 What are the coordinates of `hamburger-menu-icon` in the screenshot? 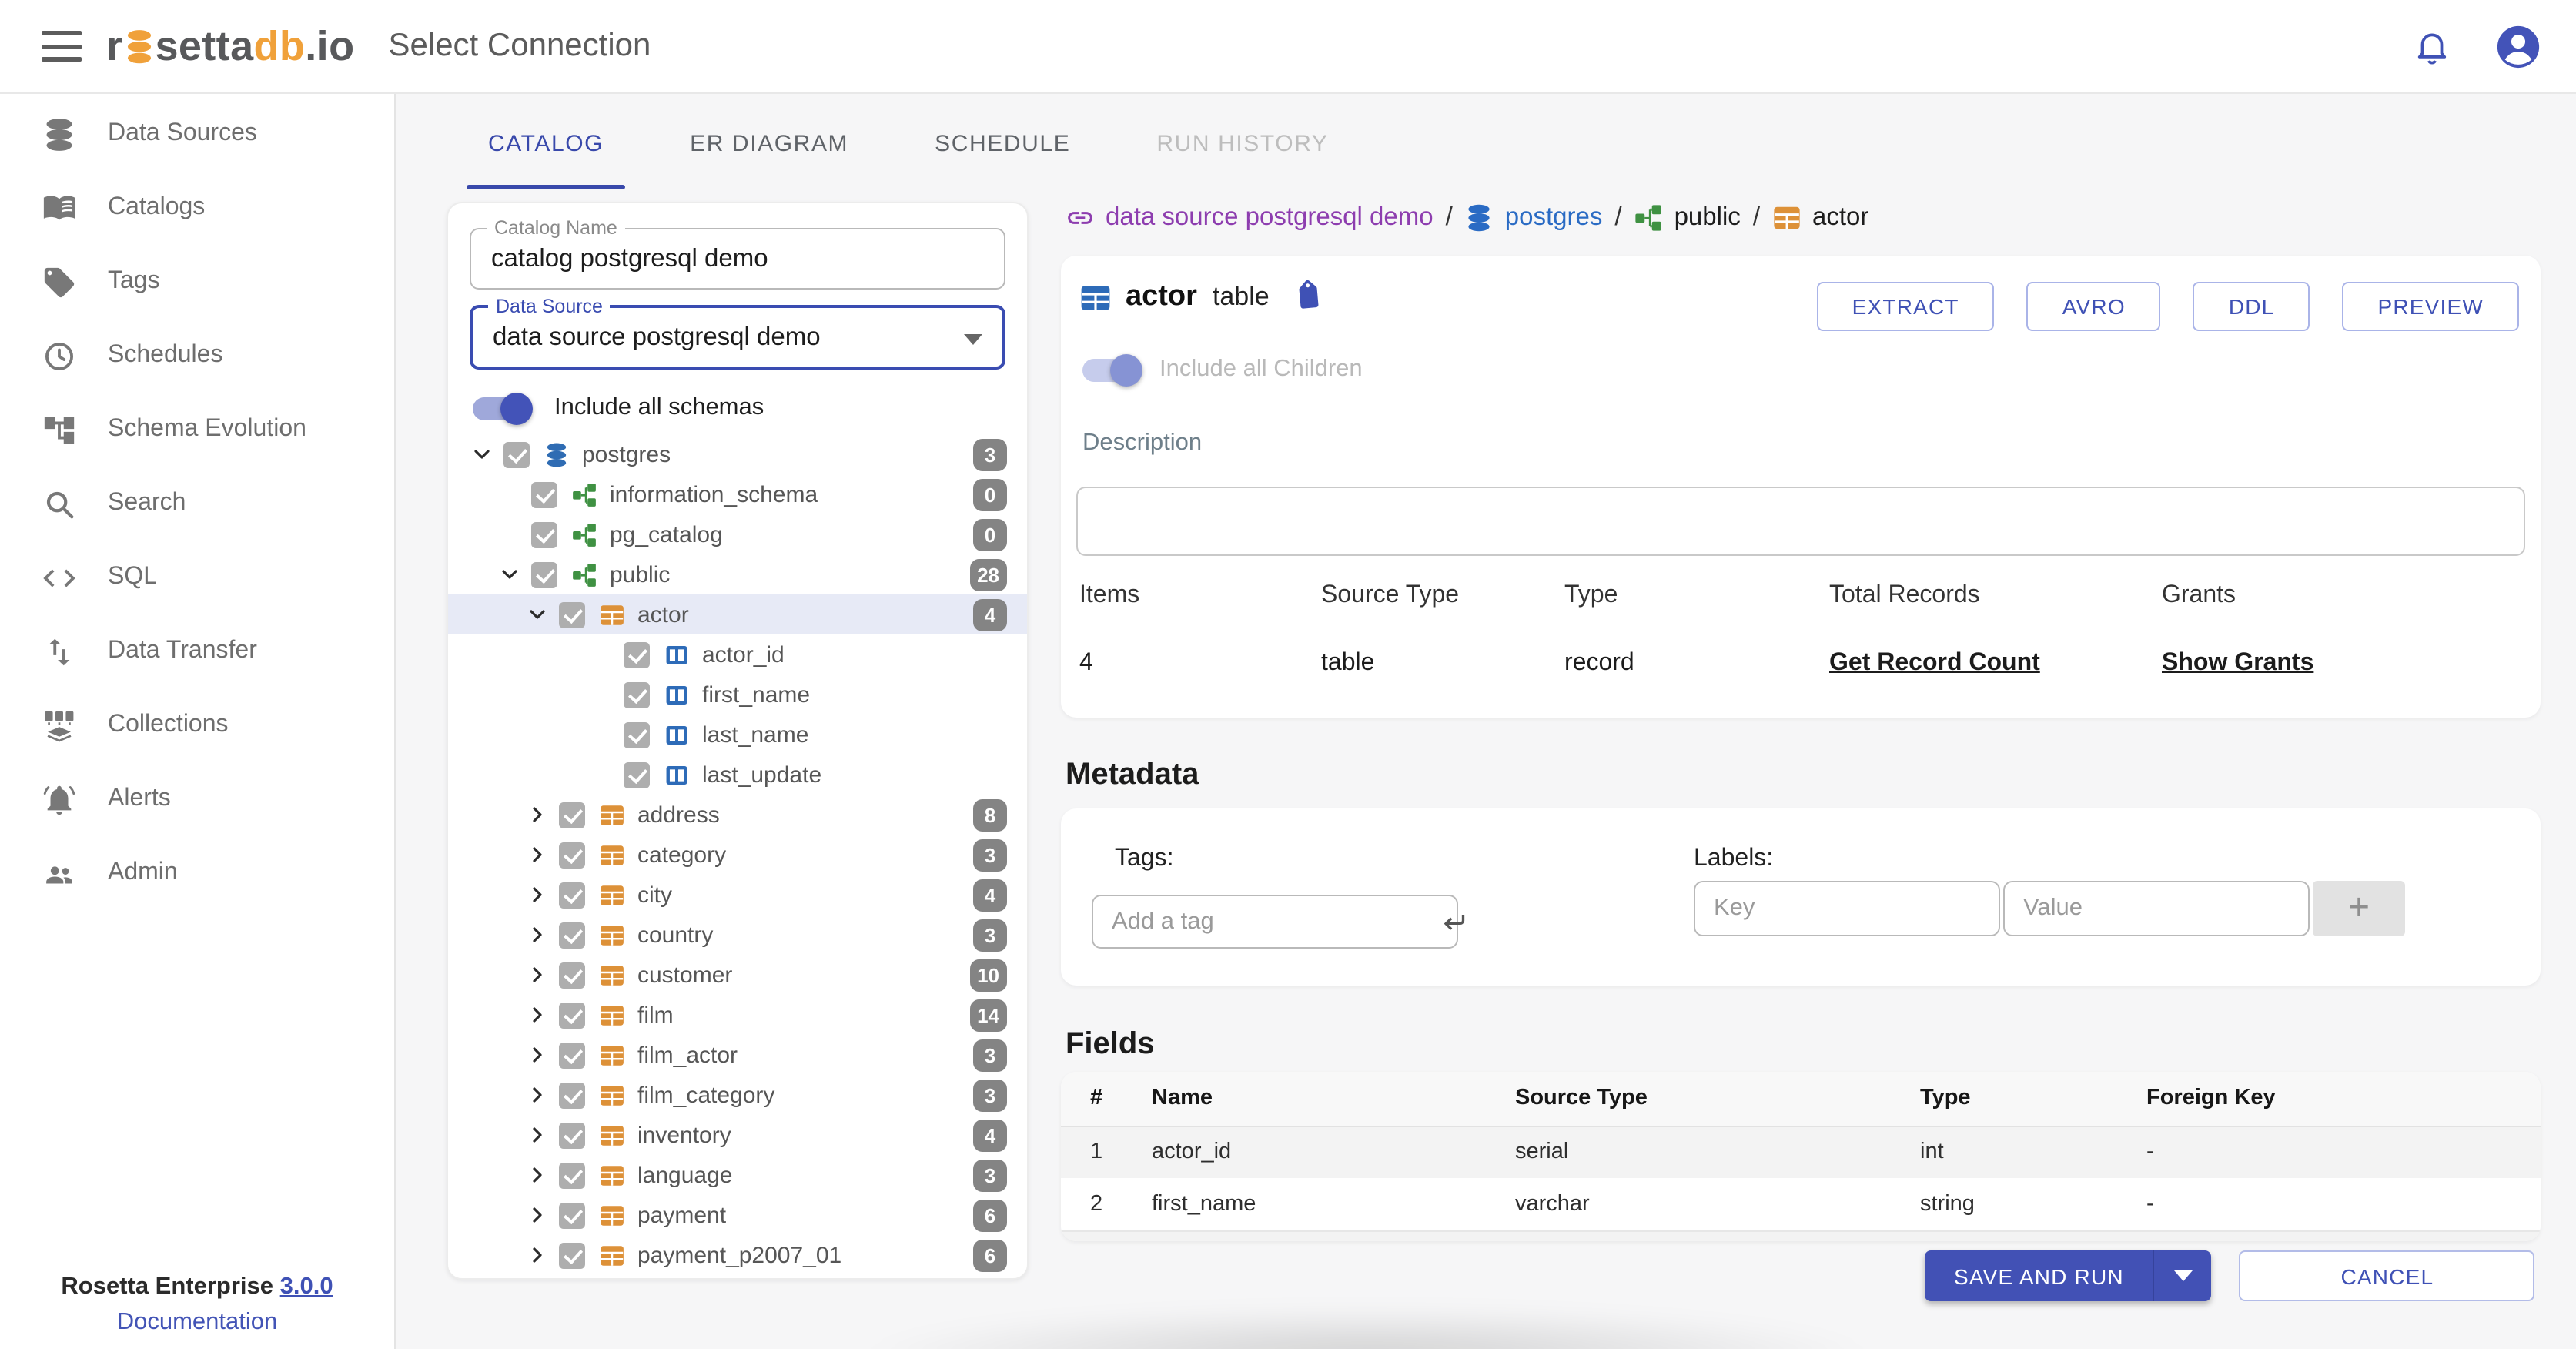 It's located at (62, 46).